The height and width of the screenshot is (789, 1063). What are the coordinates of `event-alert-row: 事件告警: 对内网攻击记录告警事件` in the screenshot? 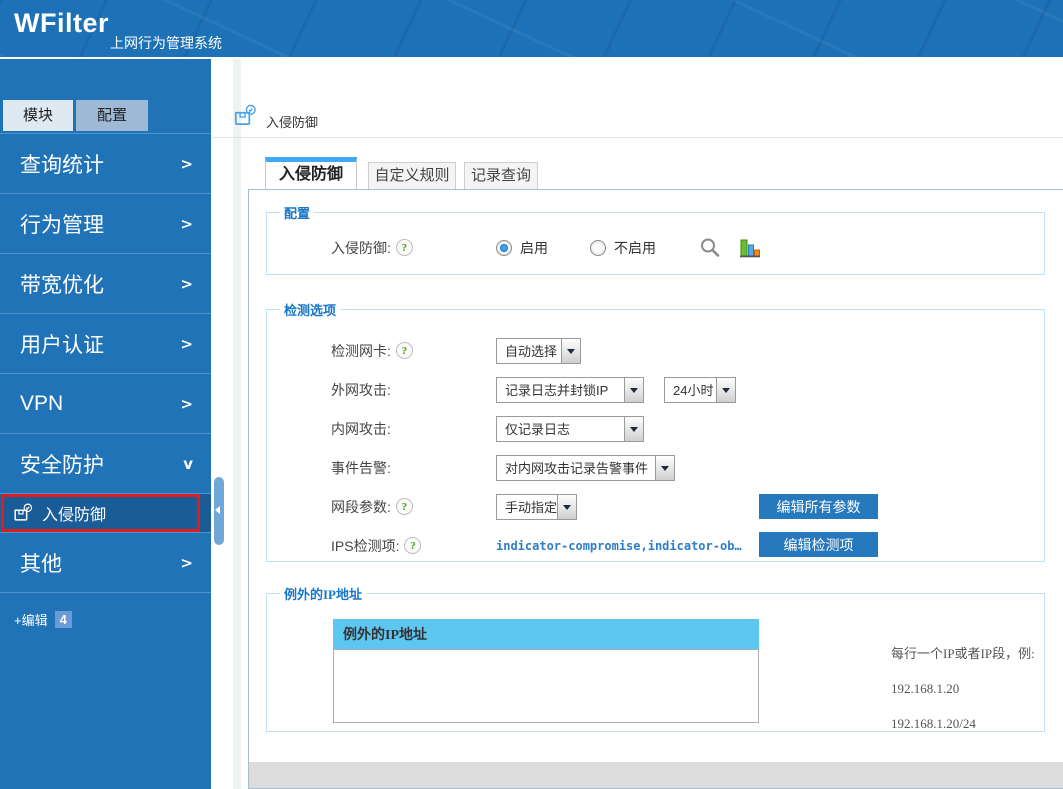 It's located at (655, 467).